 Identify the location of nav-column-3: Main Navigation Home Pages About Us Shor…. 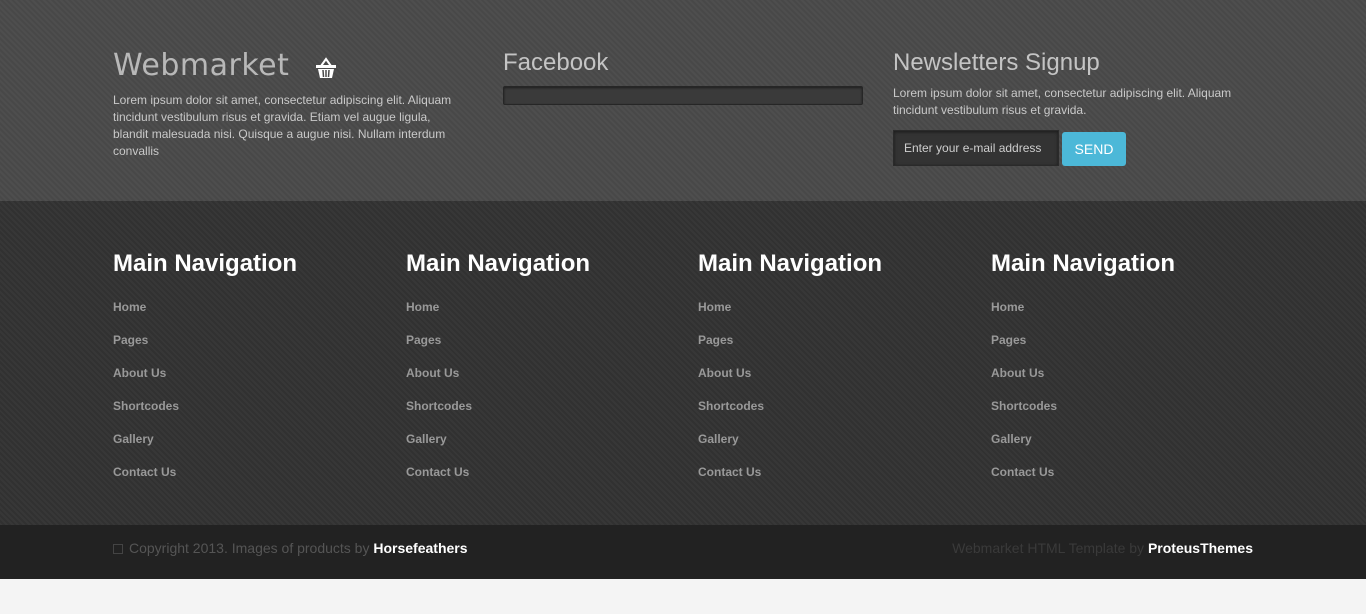
(828, 372).